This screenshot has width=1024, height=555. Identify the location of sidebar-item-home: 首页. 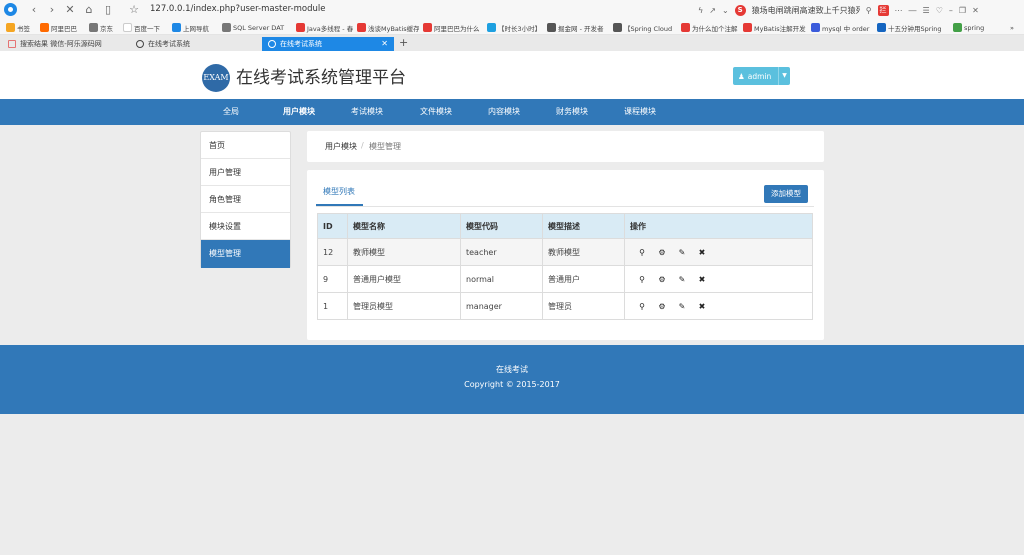
(245, 145).